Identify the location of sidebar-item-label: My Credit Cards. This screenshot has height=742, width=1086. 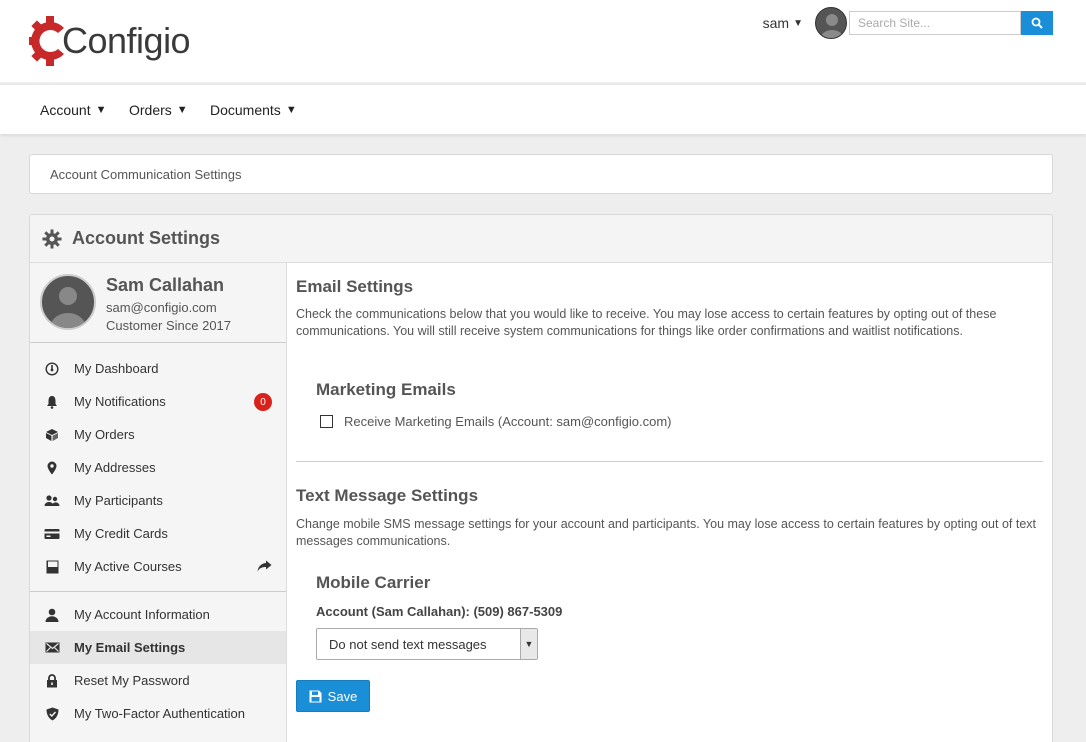
(121, 533).